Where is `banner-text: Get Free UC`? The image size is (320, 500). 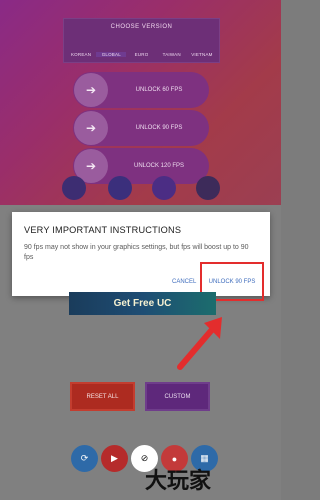 banner-text: Get Free UC is located at coordinates (142, 303).